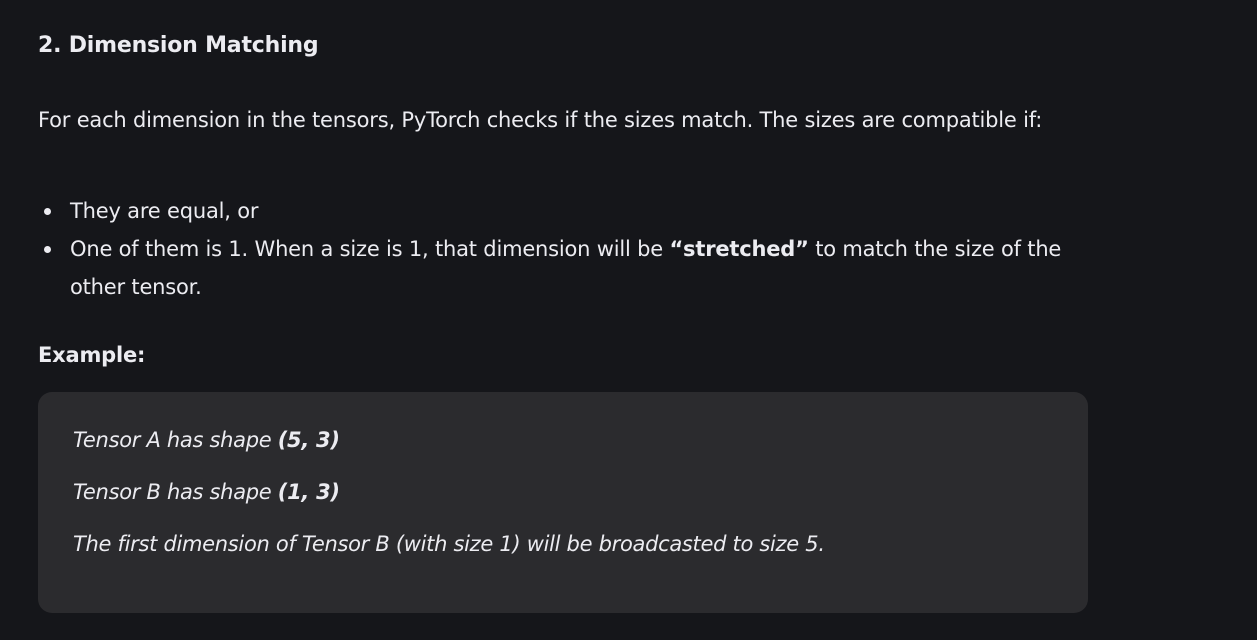 This screenshot has height=640, width=1257. What do you see at coordinates (175, 492) in the screenshot?
I see `tensor-b-text: Tensor B has shape` at bounding box center [175, 492].